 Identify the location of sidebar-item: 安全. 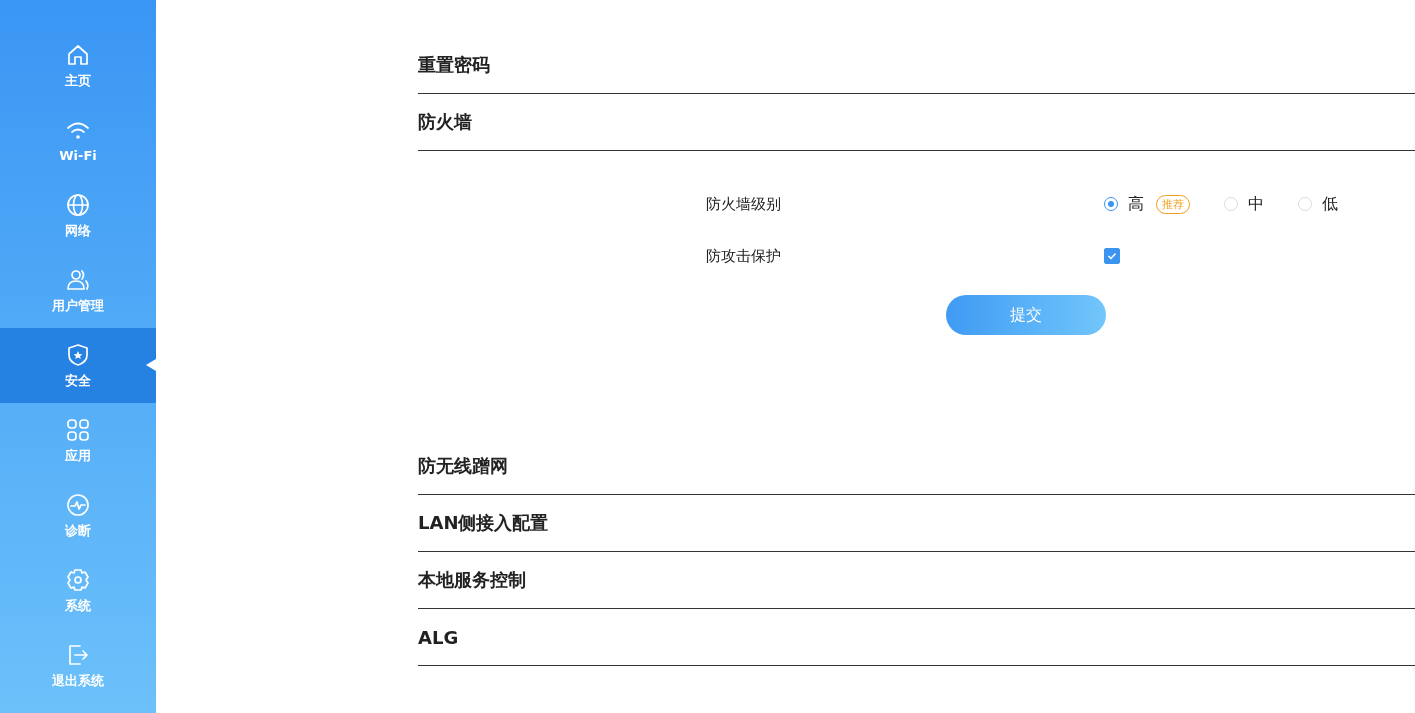
(78, 365).